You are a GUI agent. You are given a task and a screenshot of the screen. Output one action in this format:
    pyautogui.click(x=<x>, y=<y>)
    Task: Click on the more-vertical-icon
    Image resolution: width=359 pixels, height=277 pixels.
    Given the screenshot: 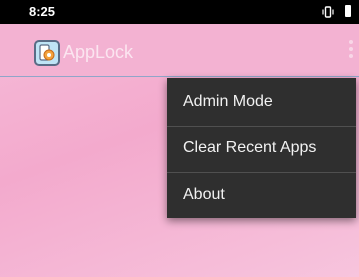 What is the action you would take?
    pyautogui.click(x=351, y=51)
    